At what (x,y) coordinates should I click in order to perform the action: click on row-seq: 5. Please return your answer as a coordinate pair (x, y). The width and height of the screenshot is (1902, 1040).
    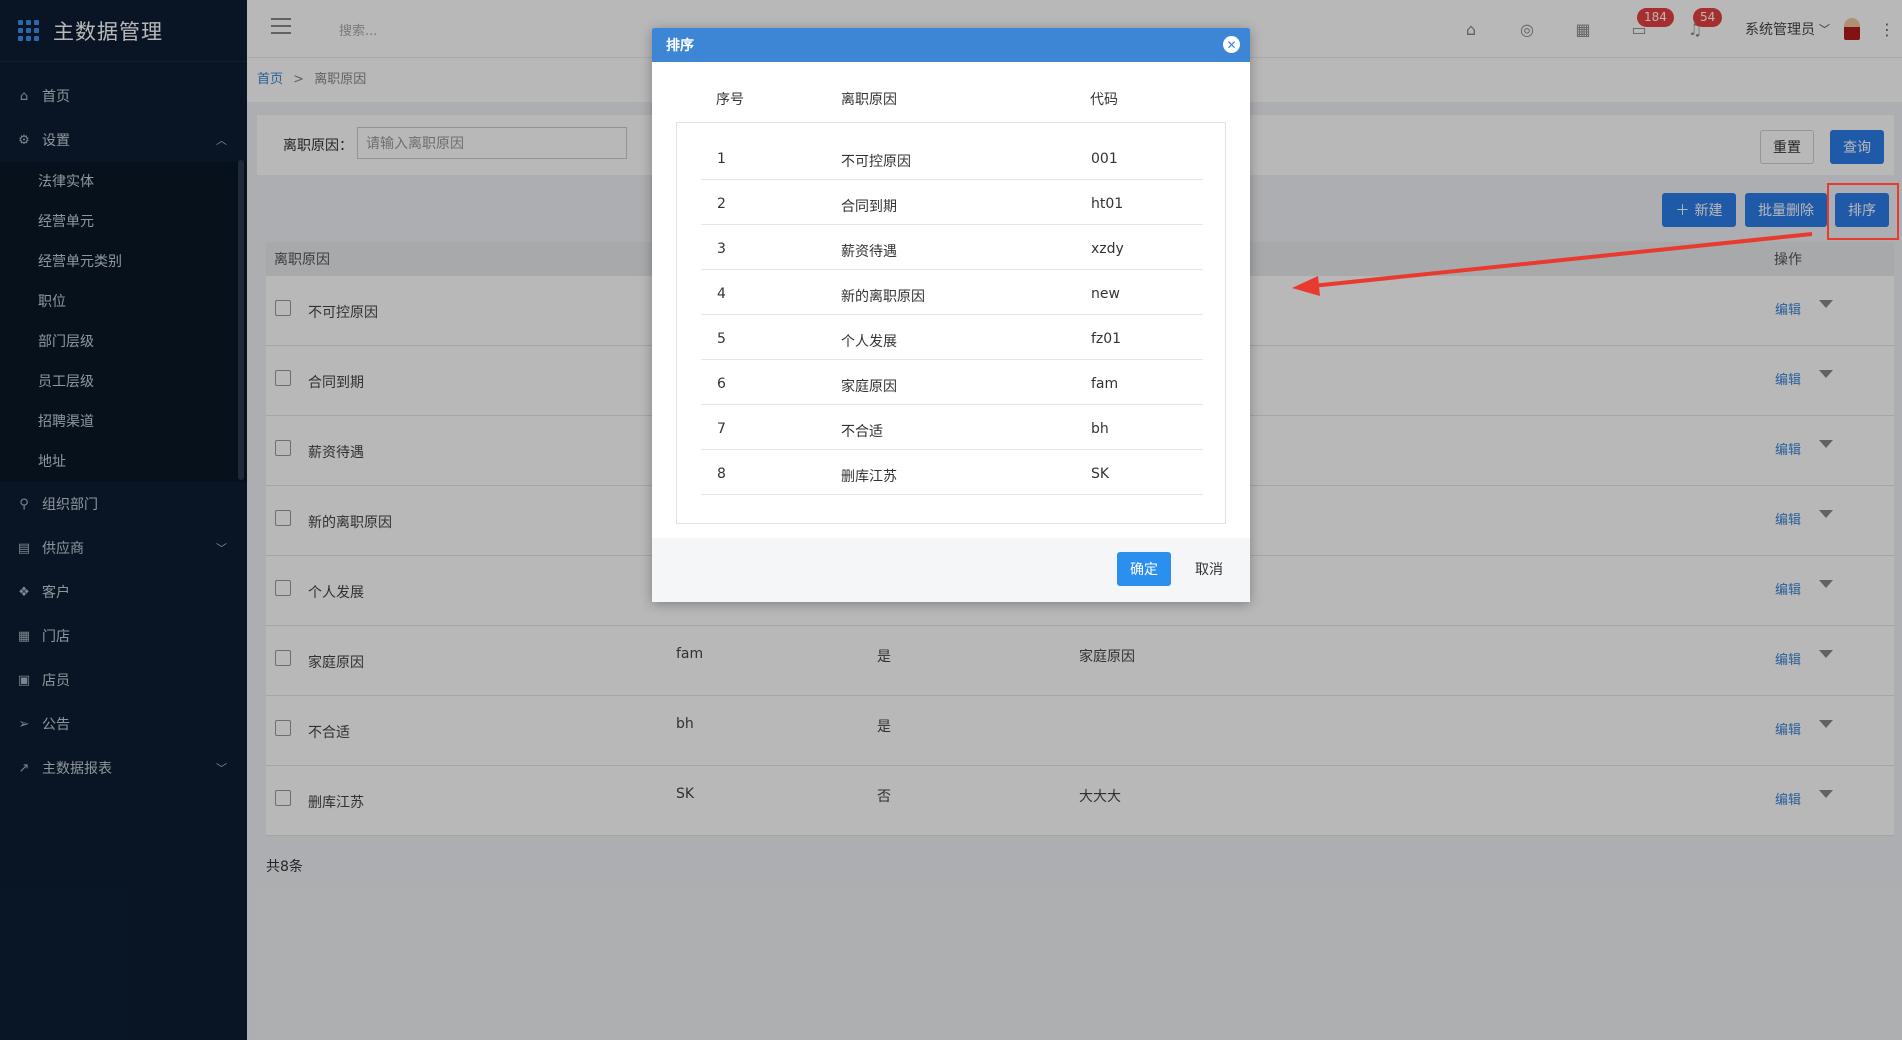
    Looking at the image, I should click on (721, 339).